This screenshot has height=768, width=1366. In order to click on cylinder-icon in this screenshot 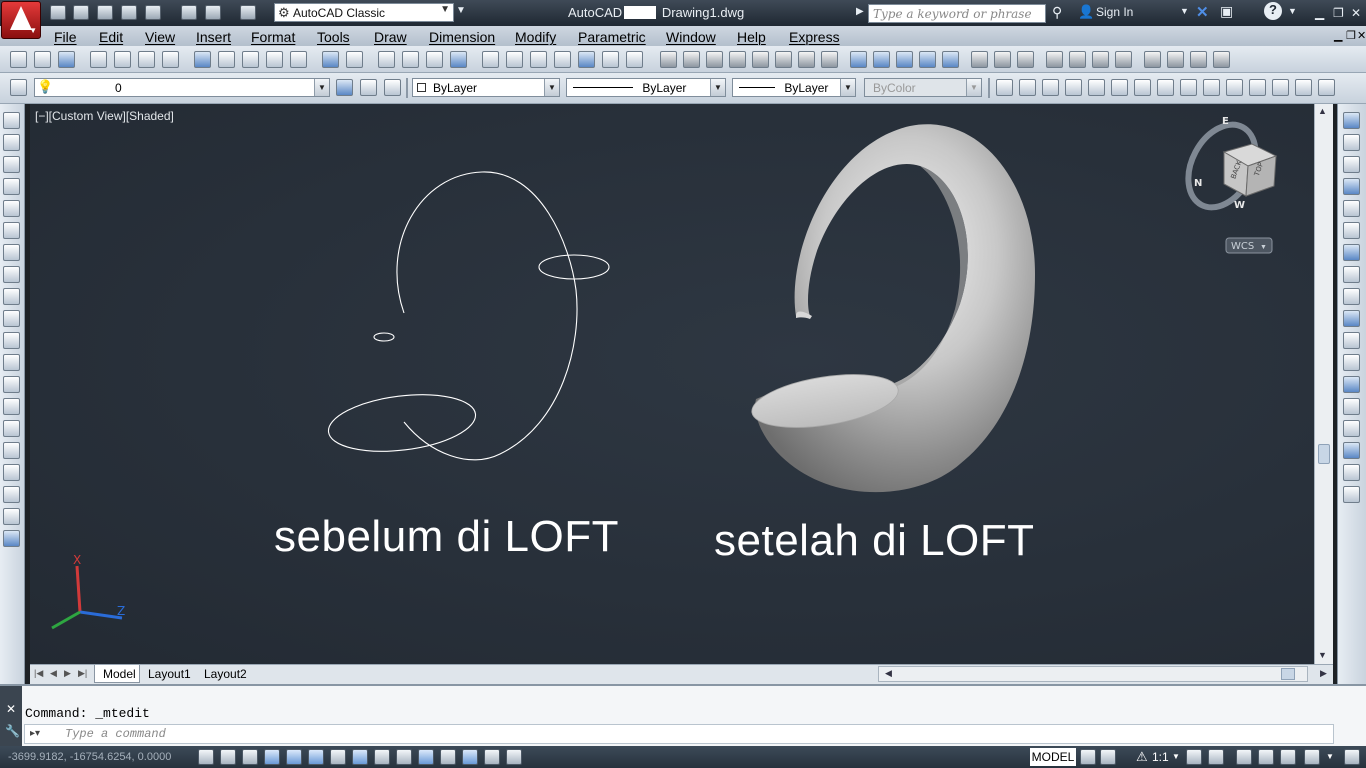, I will do `click(691, 59)`.